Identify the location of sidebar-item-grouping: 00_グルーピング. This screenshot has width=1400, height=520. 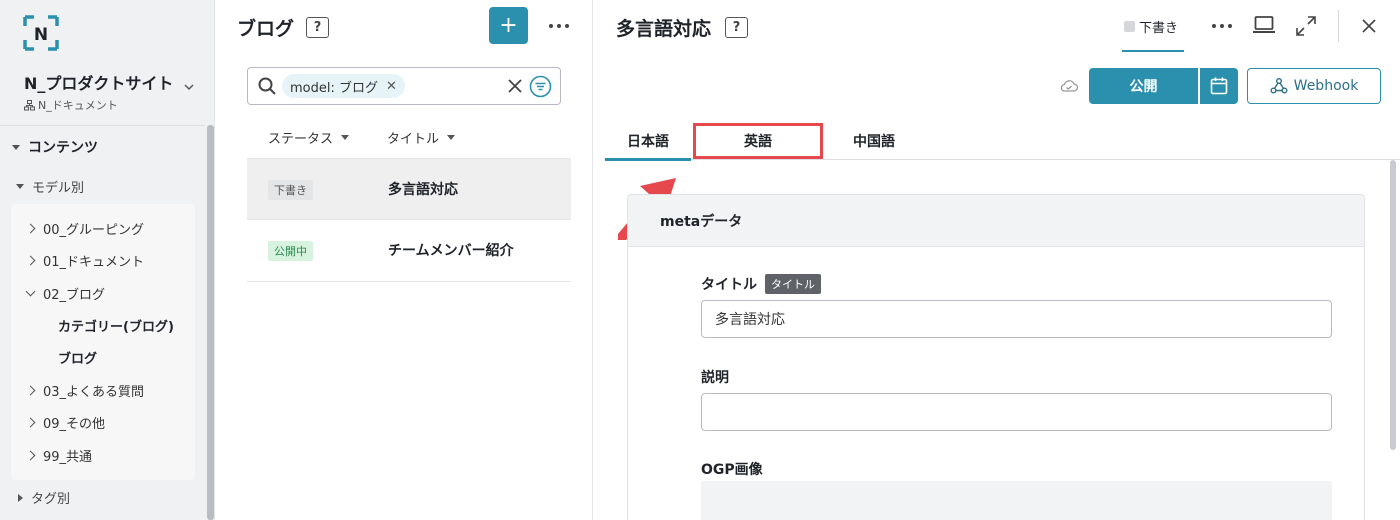
(84, 228).